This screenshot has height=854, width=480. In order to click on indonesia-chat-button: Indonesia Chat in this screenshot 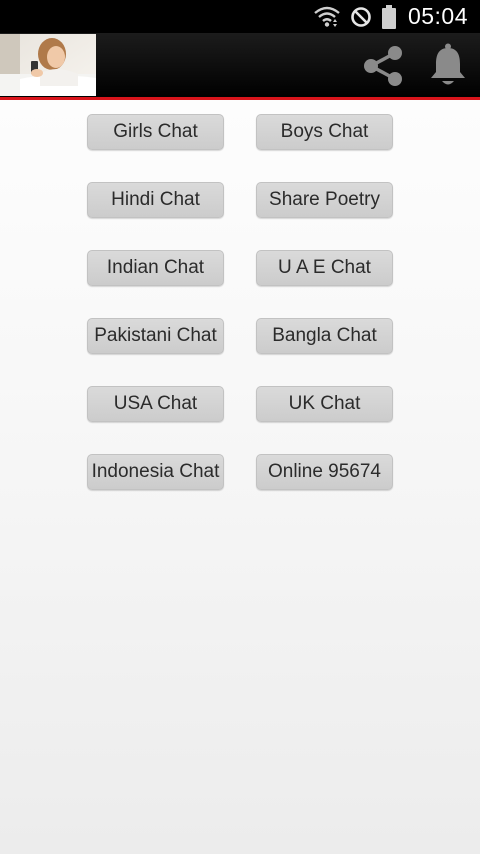, I will do `click(155, 472)`.